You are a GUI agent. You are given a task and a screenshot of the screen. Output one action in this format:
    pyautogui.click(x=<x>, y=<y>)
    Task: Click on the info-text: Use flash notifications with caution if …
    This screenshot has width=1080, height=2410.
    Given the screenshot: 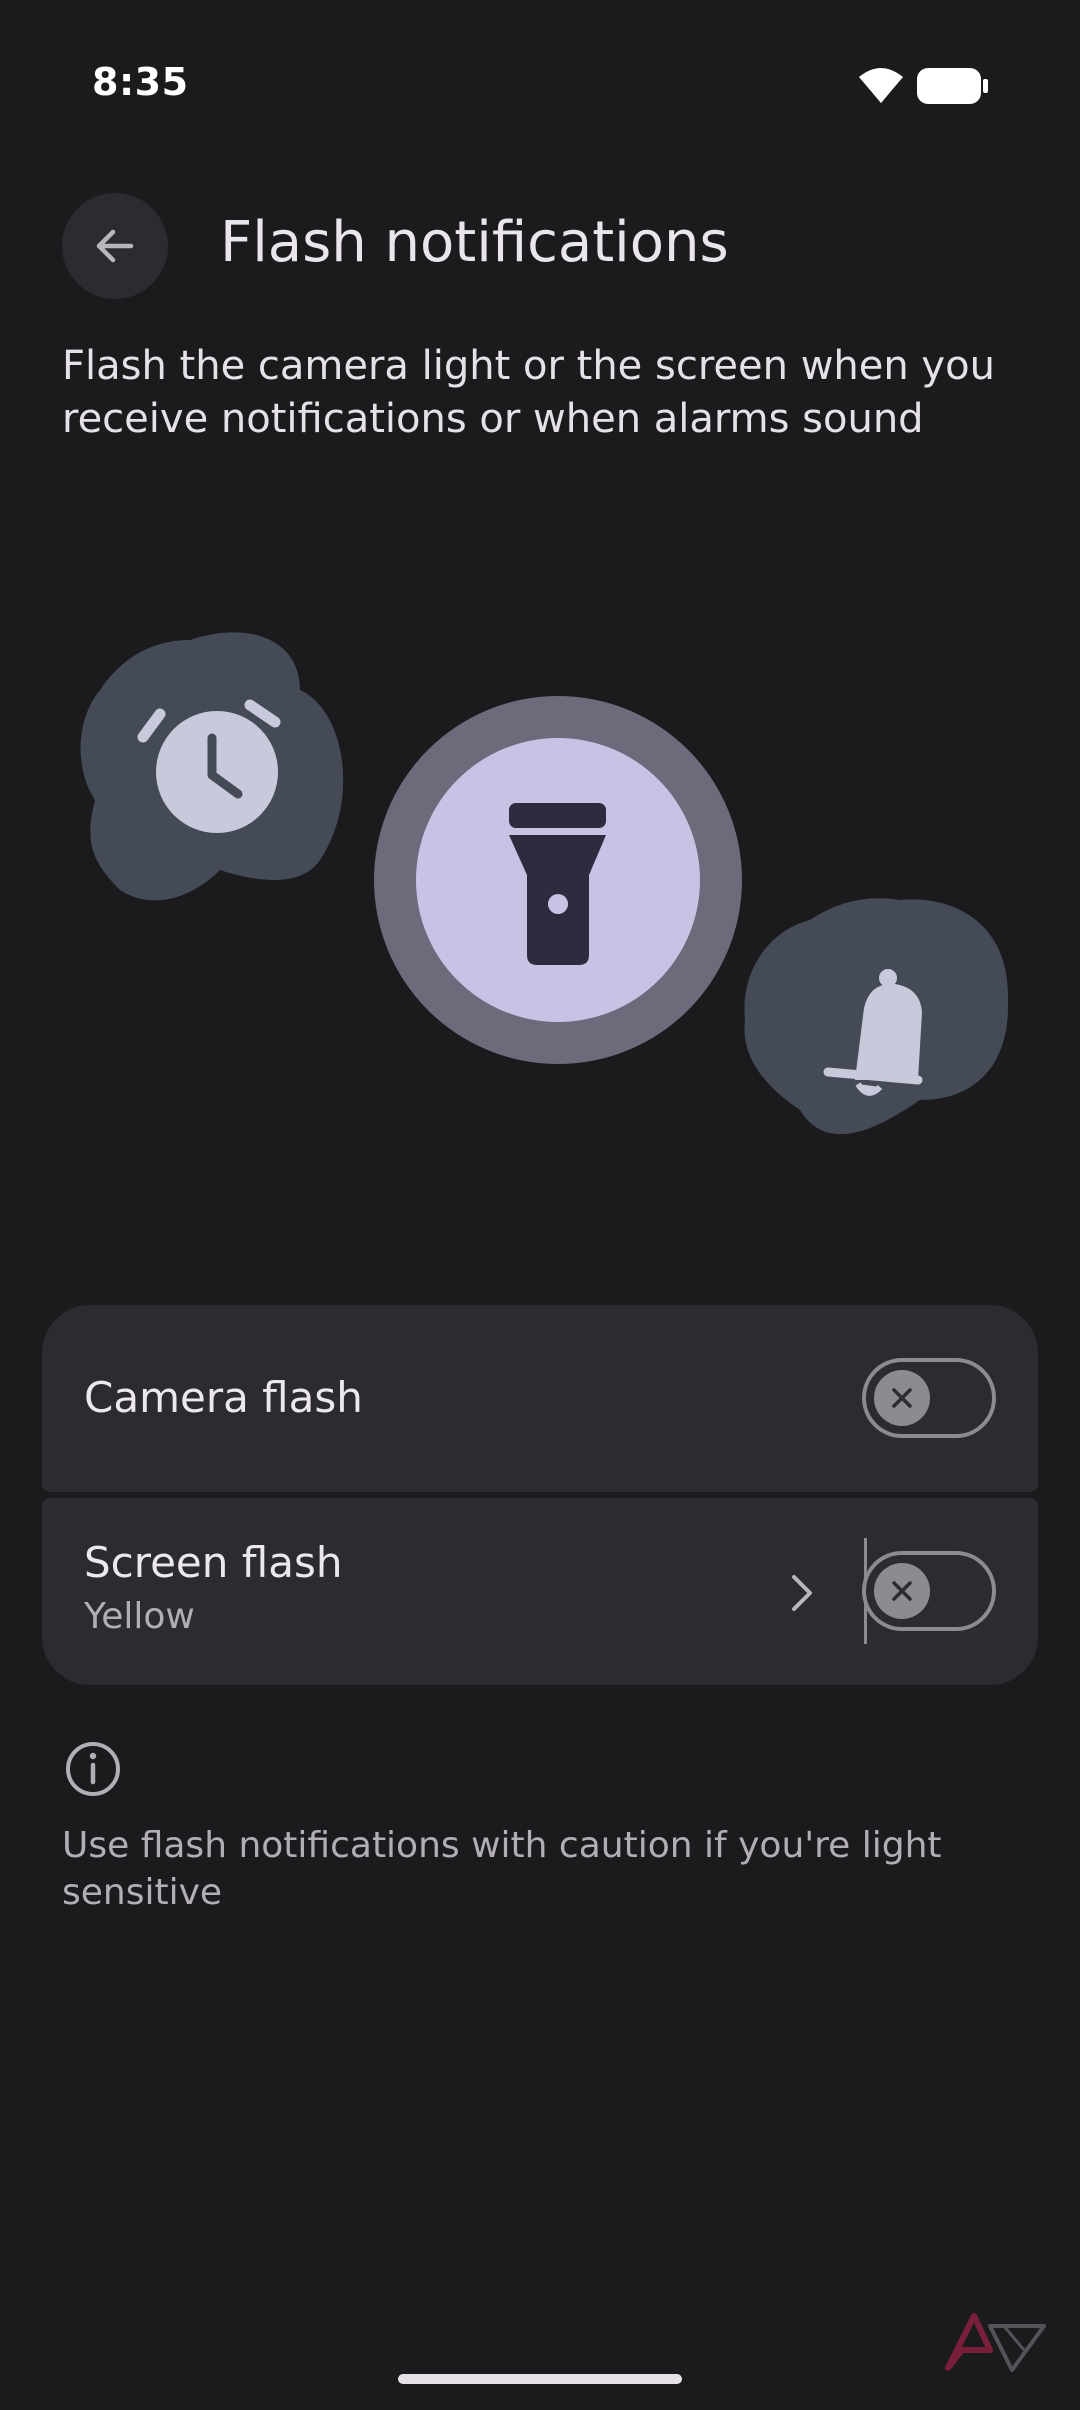 What is the action you would take?
    pyautogui.click(x=502, y=1869)
    